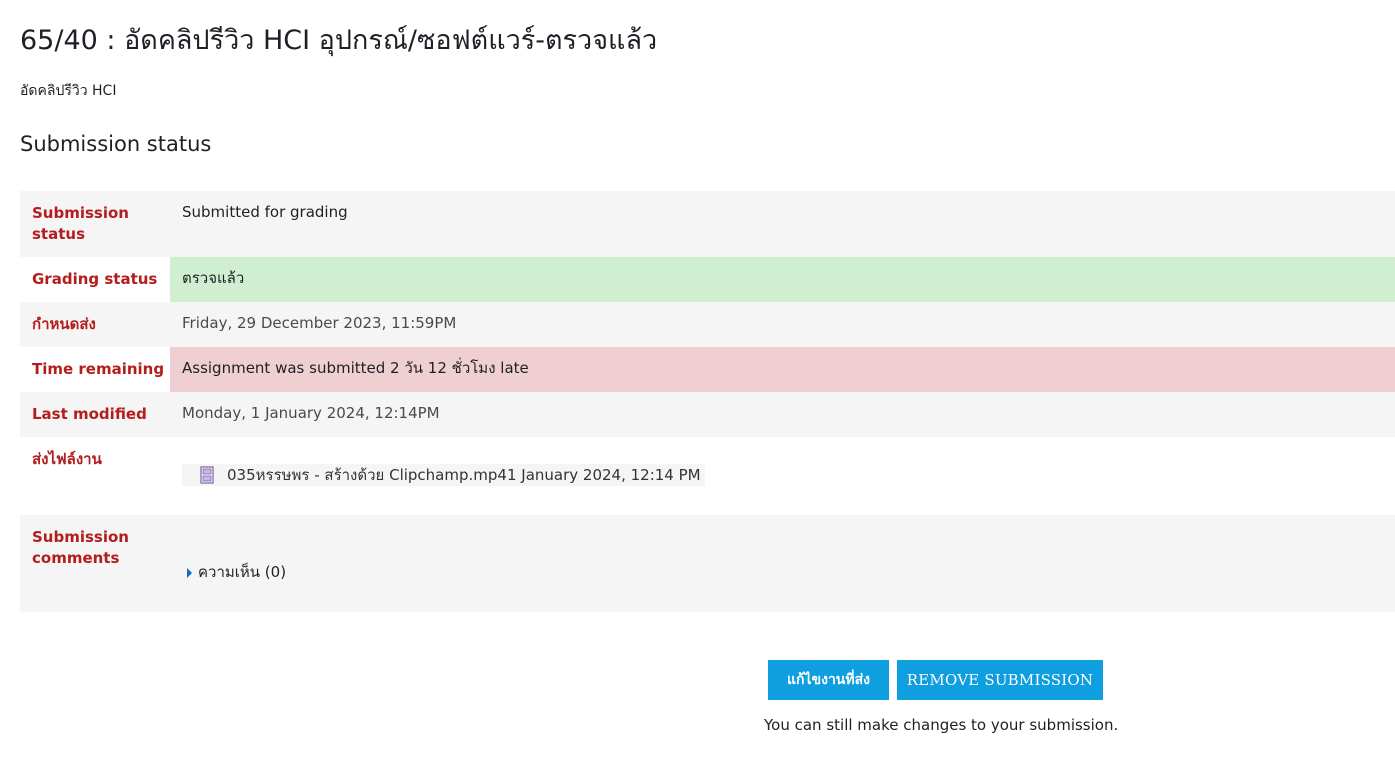  What do you see at coordinates (68, 91) in the screenshot?
I see `assignment-intro: อัดคลิปรีวิว HCI` at bounding box center [68, 91].